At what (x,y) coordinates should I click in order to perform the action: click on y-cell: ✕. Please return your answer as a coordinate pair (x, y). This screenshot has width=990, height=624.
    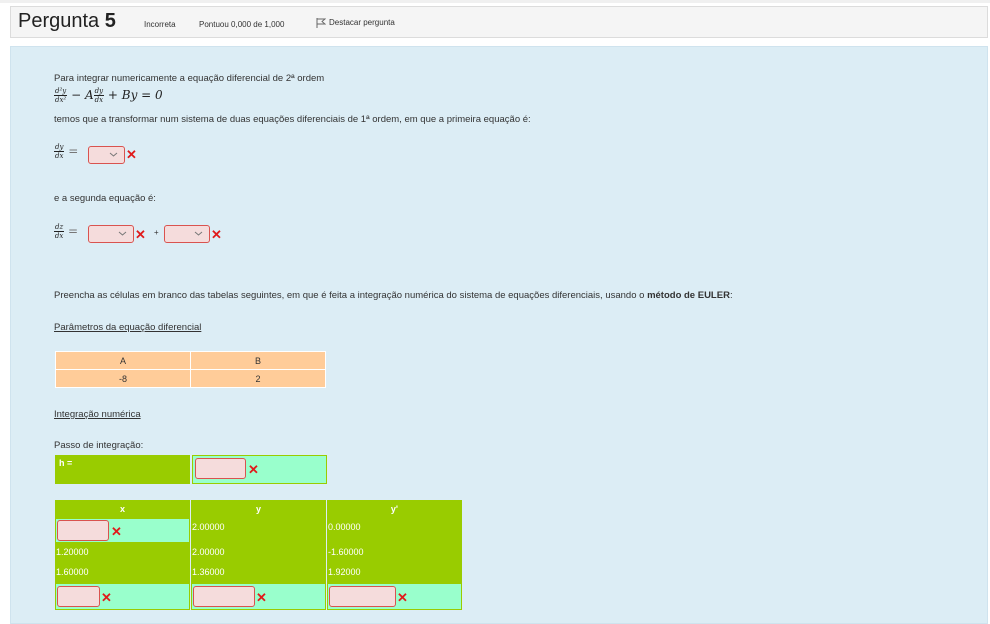
    Looking at the image, I should click on (258, 596).